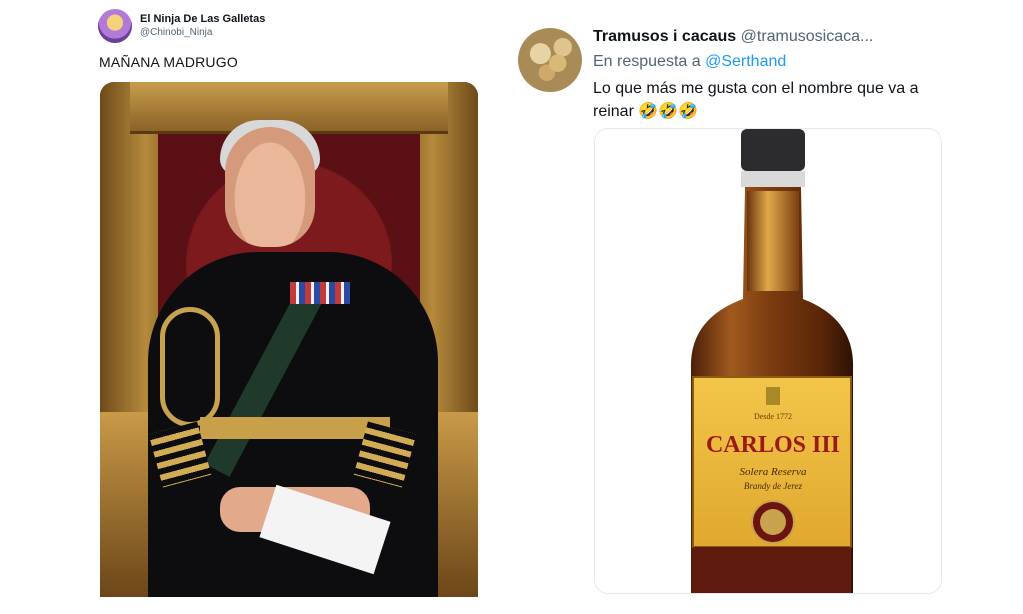  I want to click on label-brand: CARLOS III, so click(773, 445).